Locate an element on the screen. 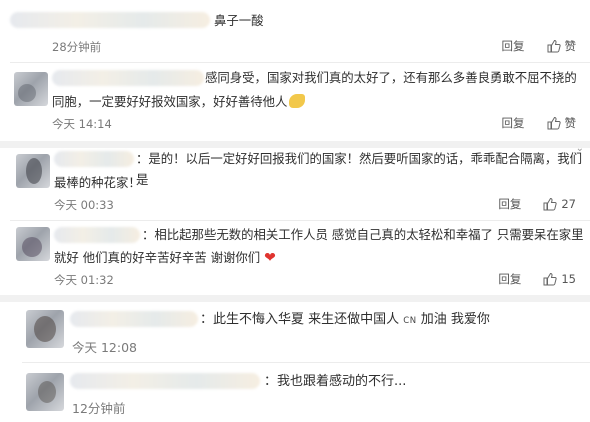 This screenshot has width=590, height=422. like-count: 27 is located at coordinates (568, 204).